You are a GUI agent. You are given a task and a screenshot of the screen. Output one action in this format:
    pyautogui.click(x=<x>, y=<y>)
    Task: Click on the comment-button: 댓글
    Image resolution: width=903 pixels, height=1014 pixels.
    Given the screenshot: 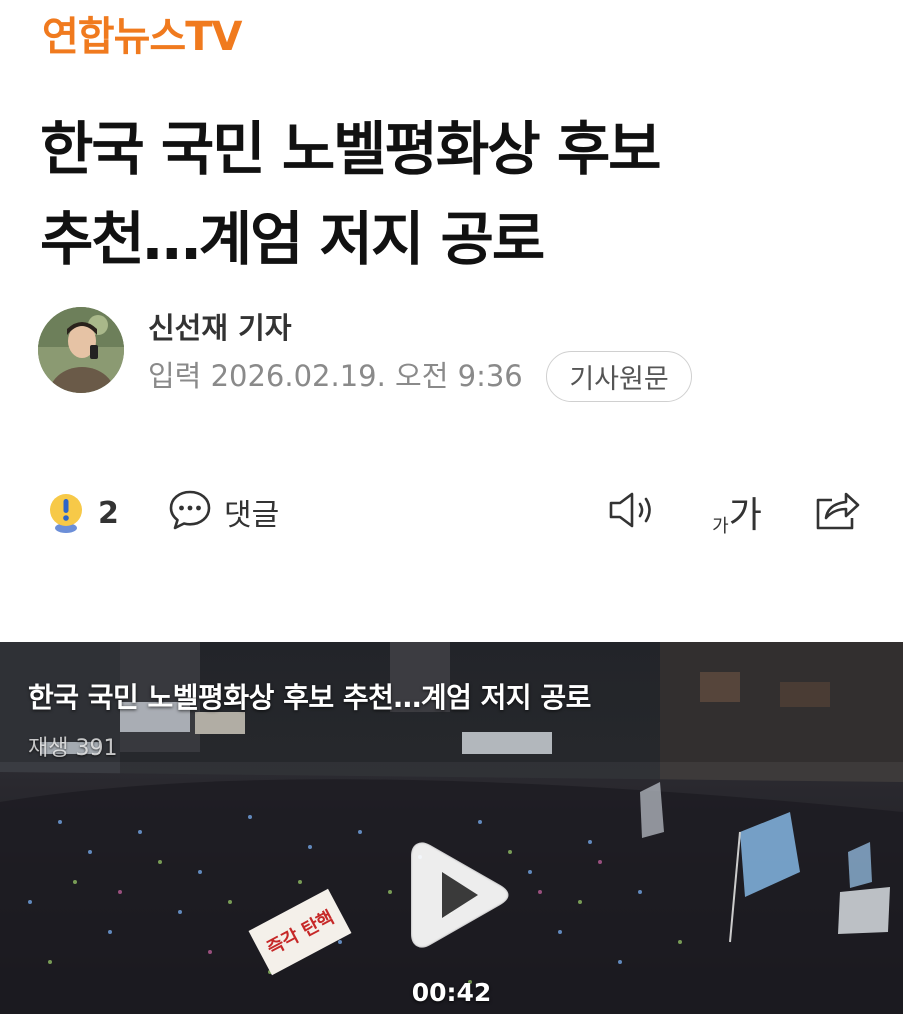 What is the action you would take?
    pyautogui.click(x=223, y=512)
    